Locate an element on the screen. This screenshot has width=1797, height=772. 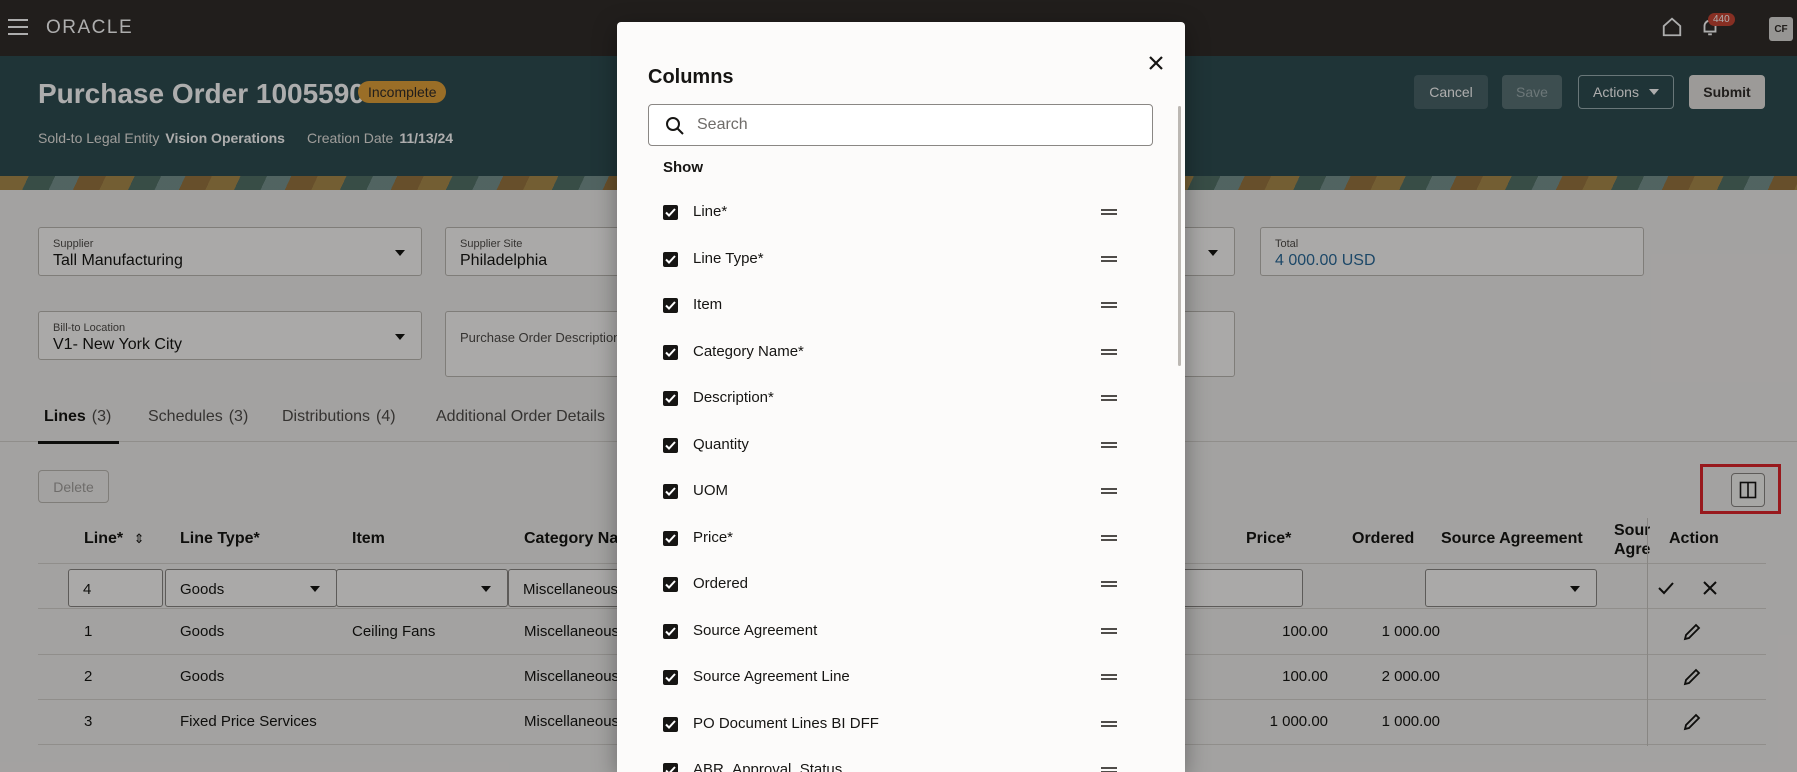
column-name: Line* is located at coordinates (710, 211).